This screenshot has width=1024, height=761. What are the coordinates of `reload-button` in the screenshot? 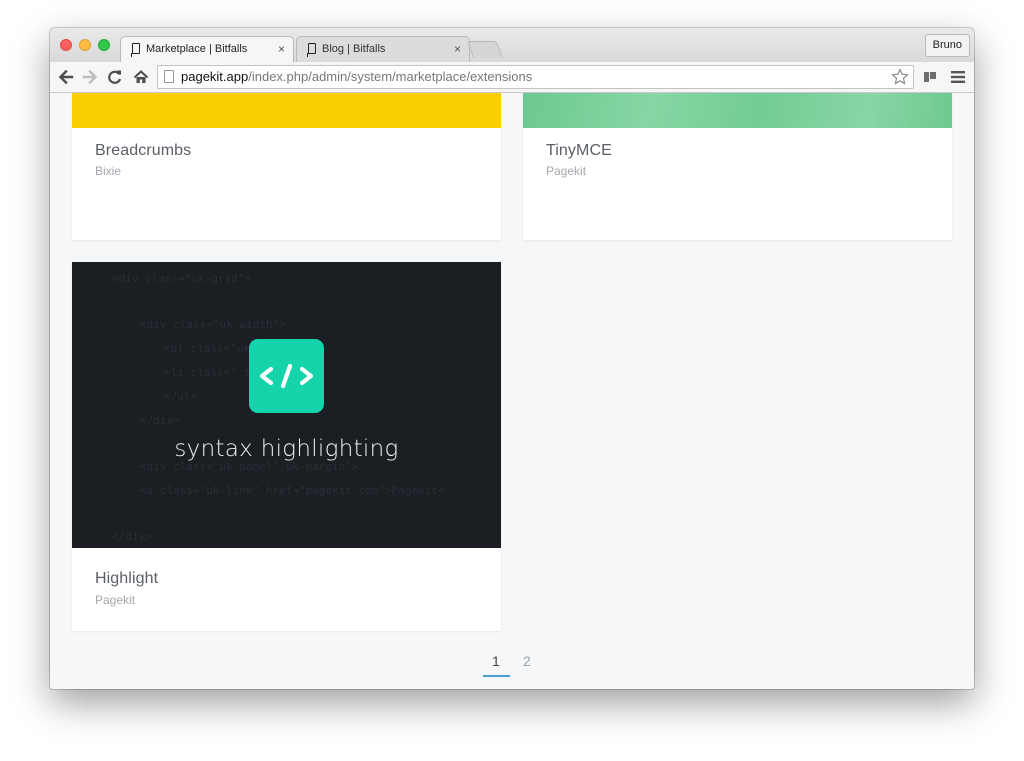 It's located at (115, 77).